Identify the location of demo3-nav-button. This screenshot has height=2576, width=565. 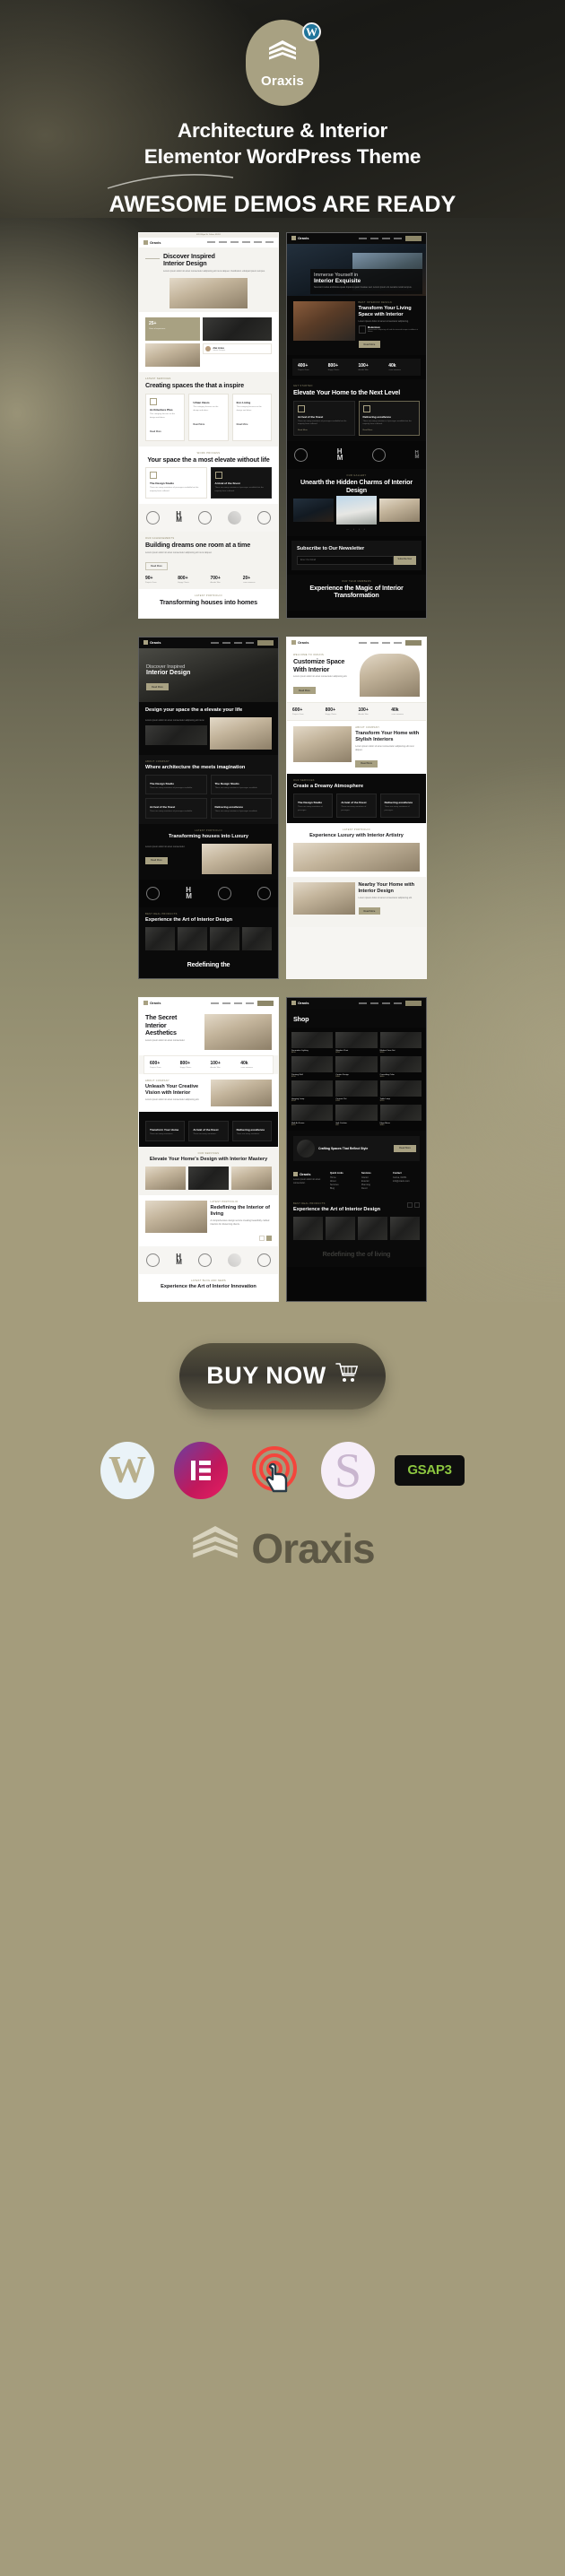
(265, 642).